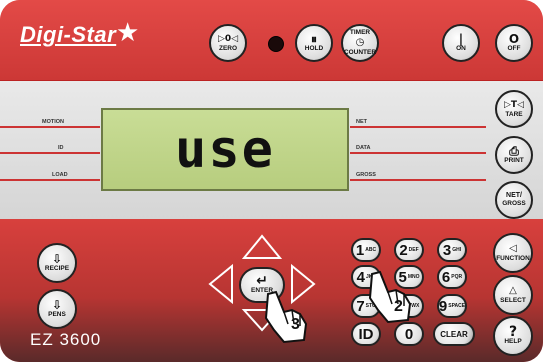  I want to click on keypad-key-0: 0, so click(409, 334).